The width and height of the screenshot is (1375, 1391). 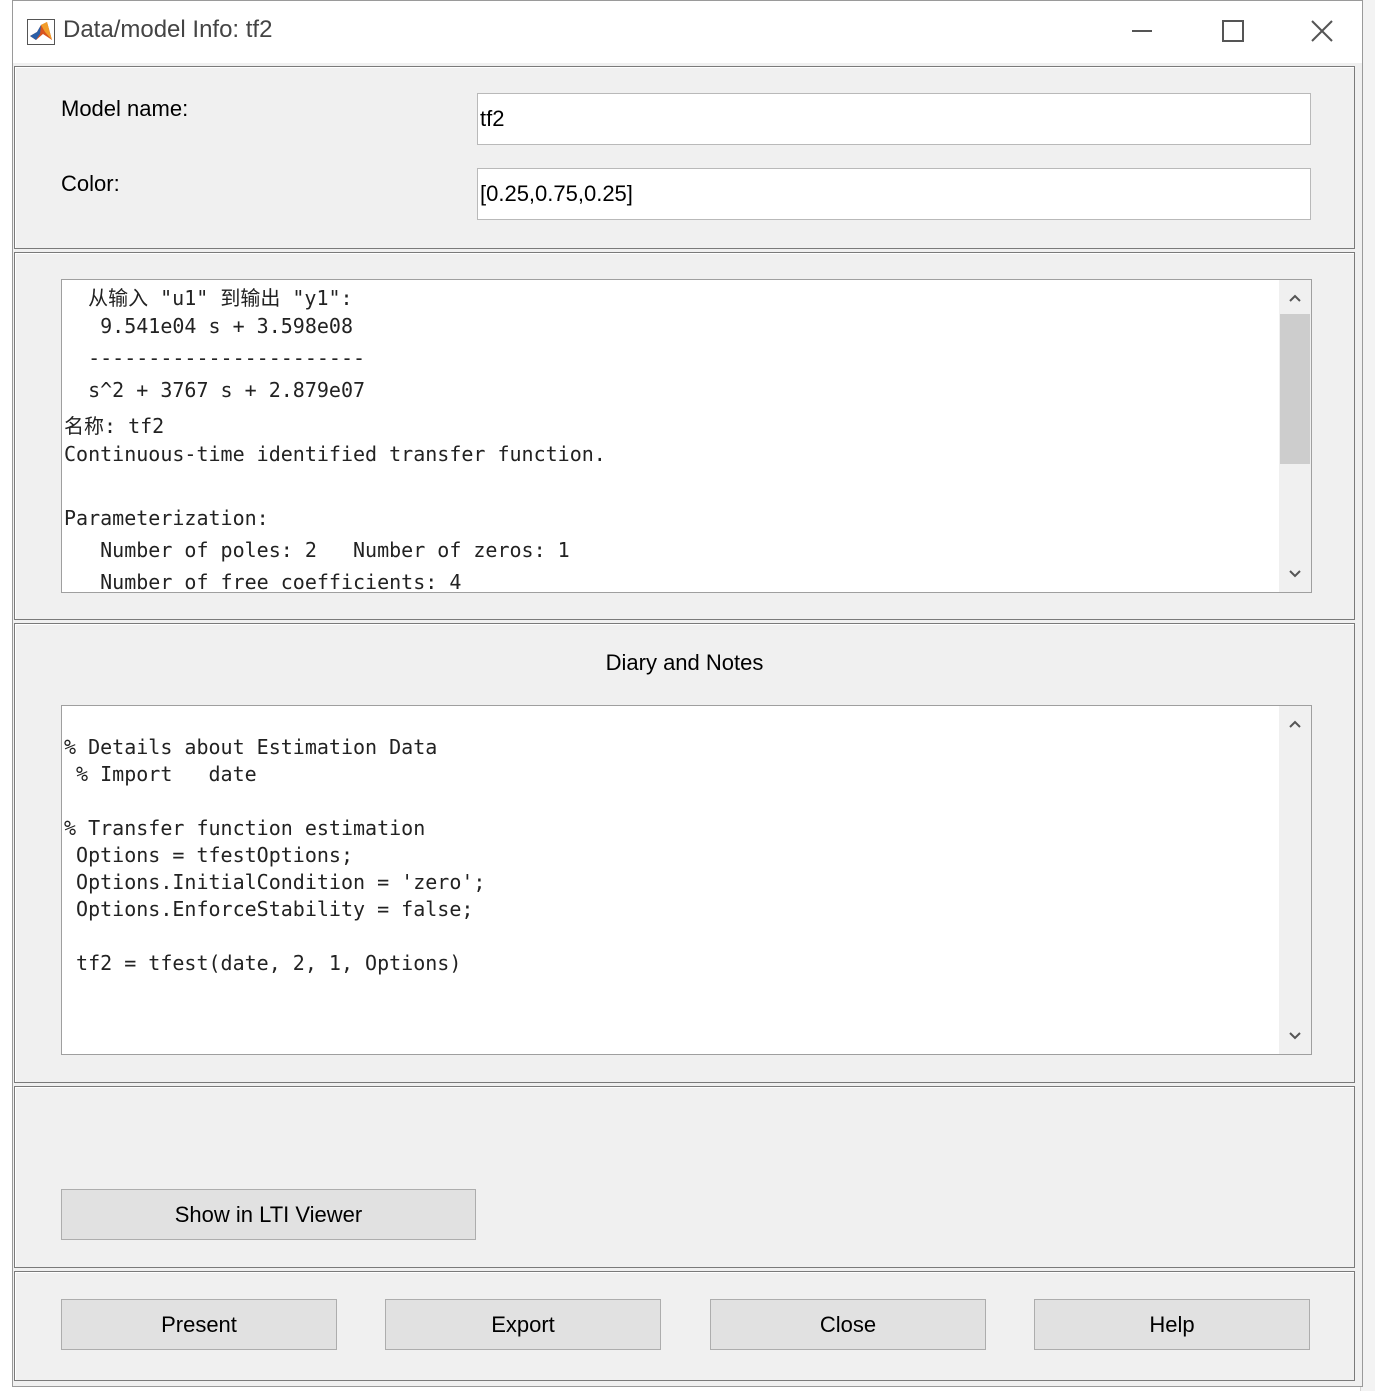 What do you see at coordinates (199, 1324) in the screenshot?
I see `present-button: Present` at bounding box center [199, 1324].